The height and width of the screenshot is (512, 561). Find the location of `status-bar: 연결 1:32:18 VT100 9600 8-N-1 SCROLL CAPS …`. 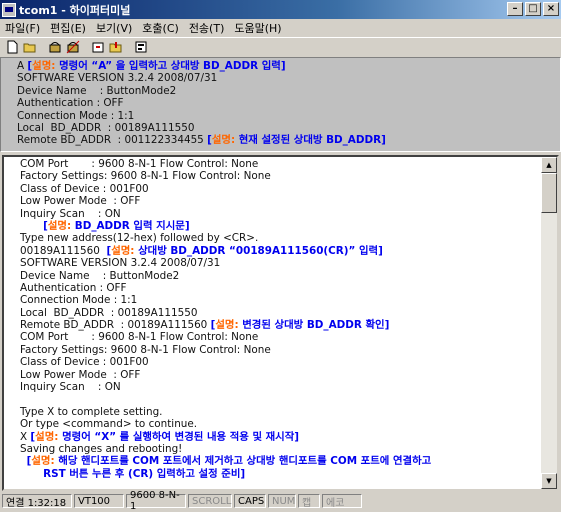

status-bar: 연결 1:32:18 VT100 9600 8-N-1 SCROLL CAPS … is located at coordinates (280, 501).